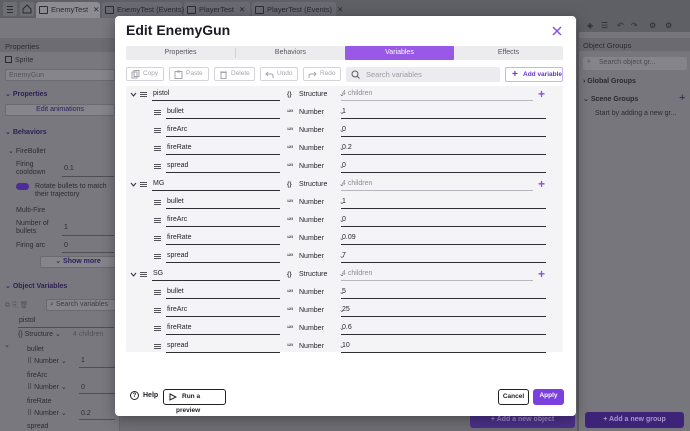 This screenshot has width=690, height=431. I want to click on child-value: 0, so click(83, 387).